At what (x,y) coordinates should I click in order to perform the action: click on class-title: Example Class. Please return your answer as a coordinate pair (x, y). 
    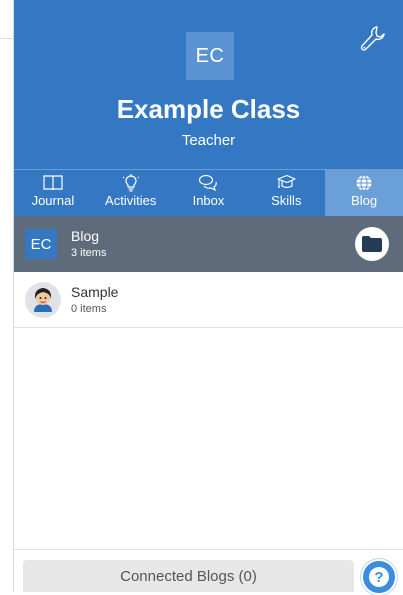
    Looking at the image, I should click on (208, 109).